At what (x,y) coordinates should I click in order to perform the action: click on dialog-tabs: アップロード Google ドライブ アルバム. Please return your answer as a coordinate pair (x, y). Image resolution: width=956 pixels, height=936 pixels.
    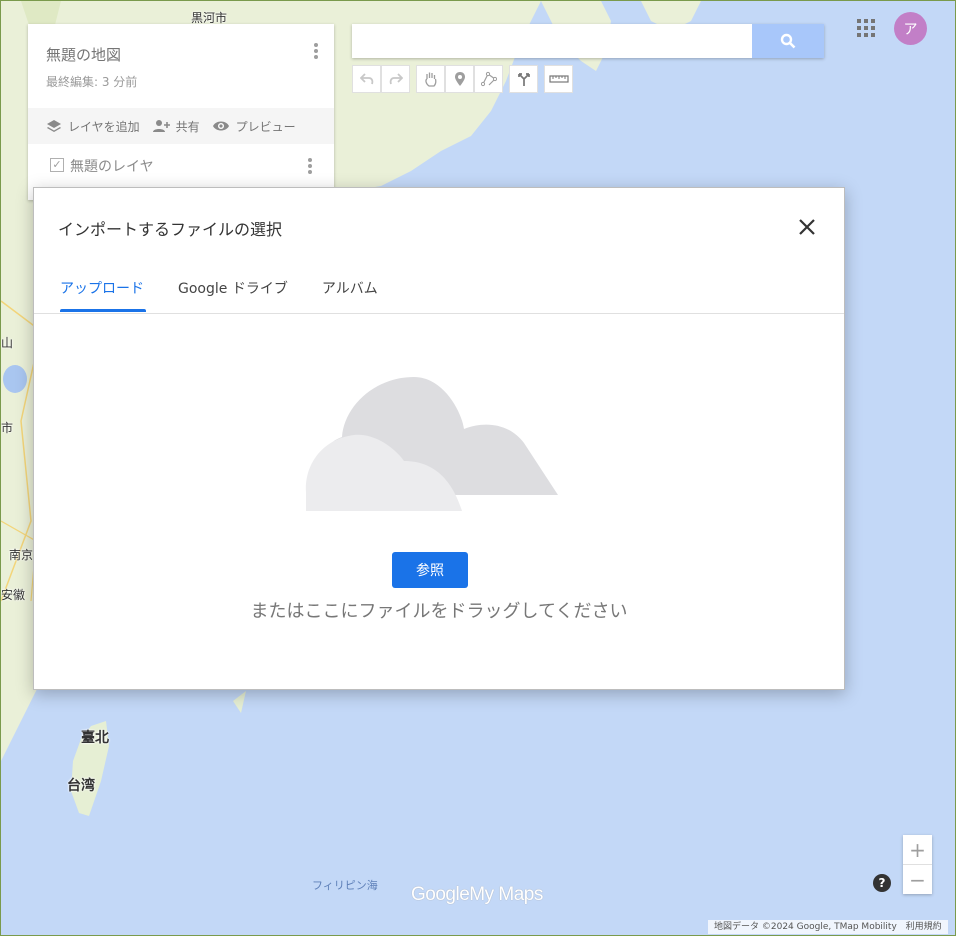
    Looking at the image, I should click on (234, 295).